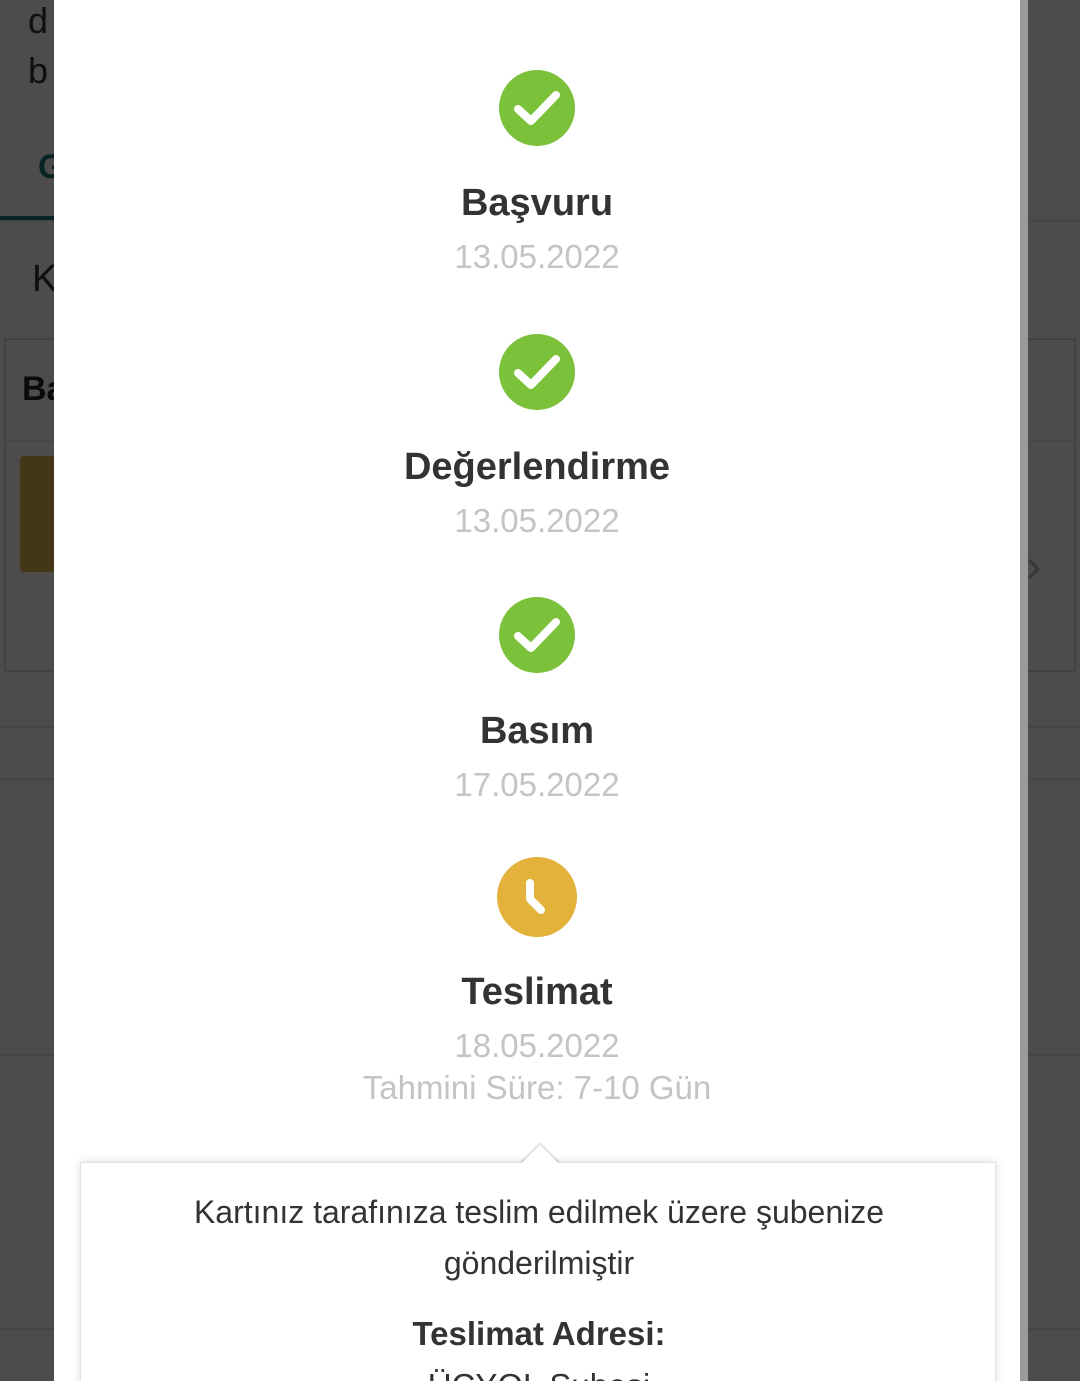 This screenshot has height=1381, width=1080. What do you see at coordinates (539, 1374) in the screenshot?
I see `delivery-address-value: ÜÇYOL Şubesi` at bounding box center [539, 1374].